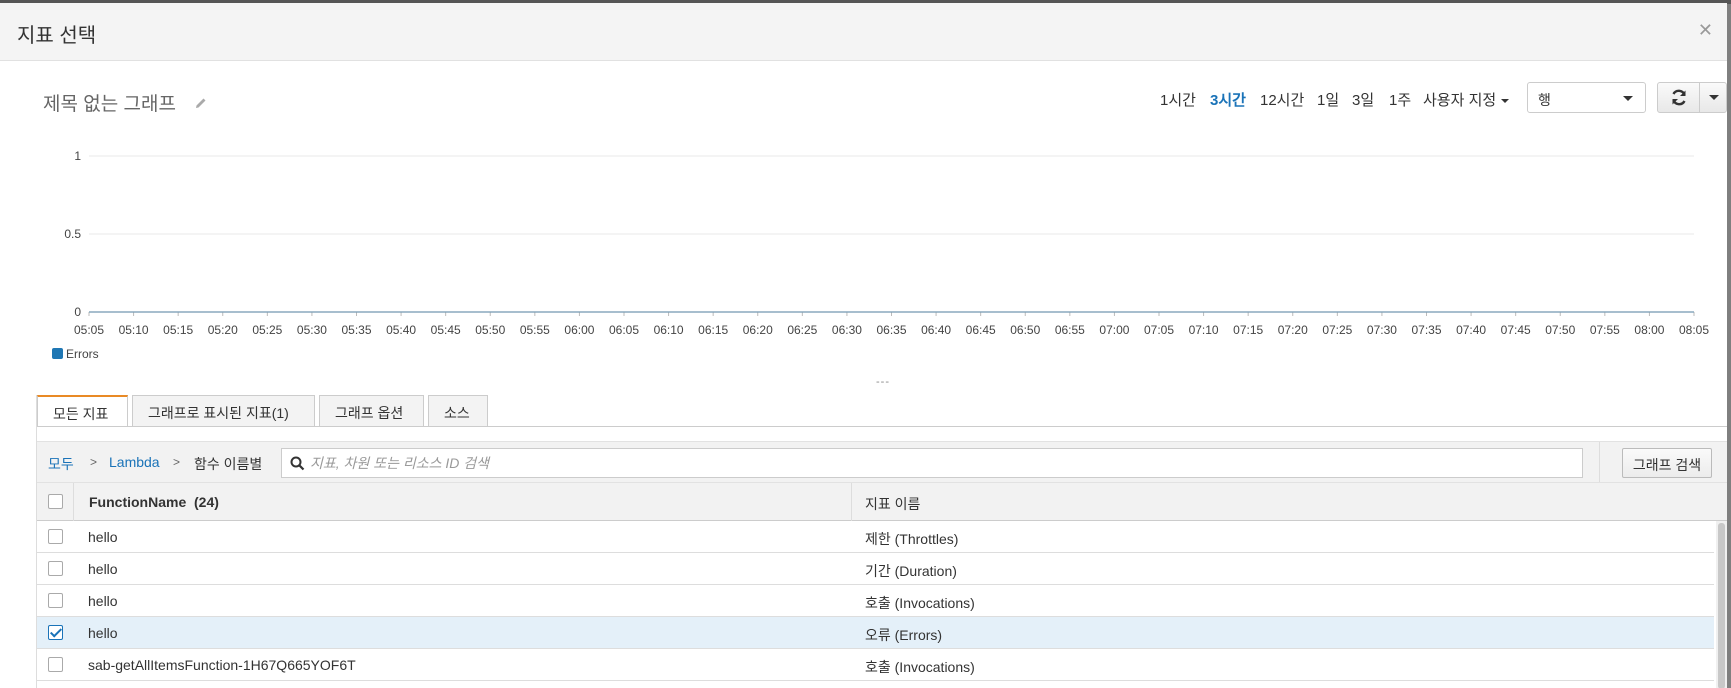 The image size is (1731, 688). I want to click on graph-title: 제목 없는 그래프, so click(109, 102).